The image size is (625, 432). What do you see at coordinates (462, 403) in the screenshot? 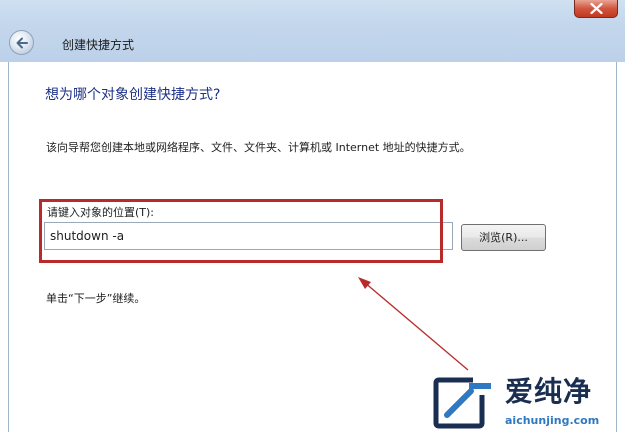
I see `watermark-logo-icon` at bounding box center [462, 403].